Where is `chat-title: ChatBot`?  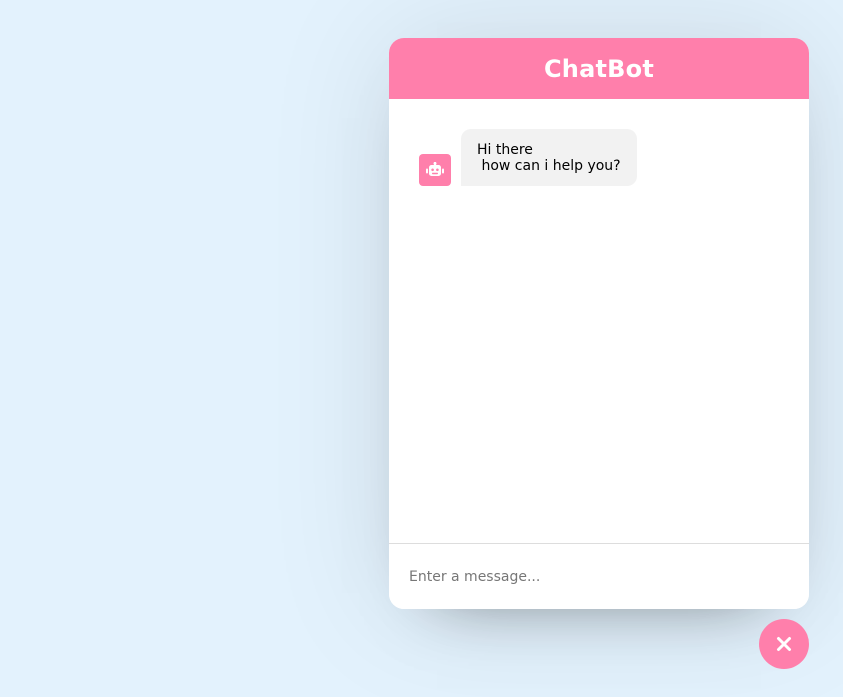 chat-title: ChatBot is located at coordinates (599, 68).